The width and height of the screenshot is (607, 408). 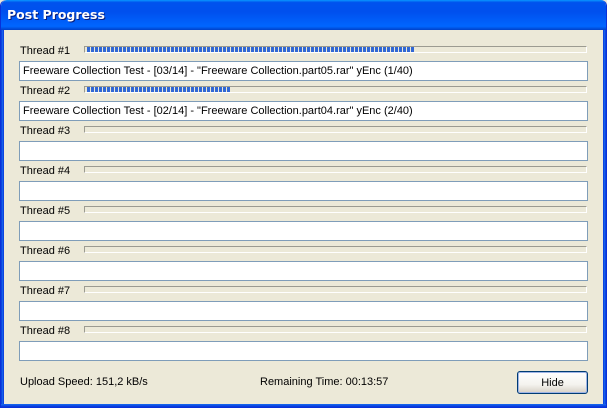 I want to click on thread-6-status-field, so click(x=303, y=271).